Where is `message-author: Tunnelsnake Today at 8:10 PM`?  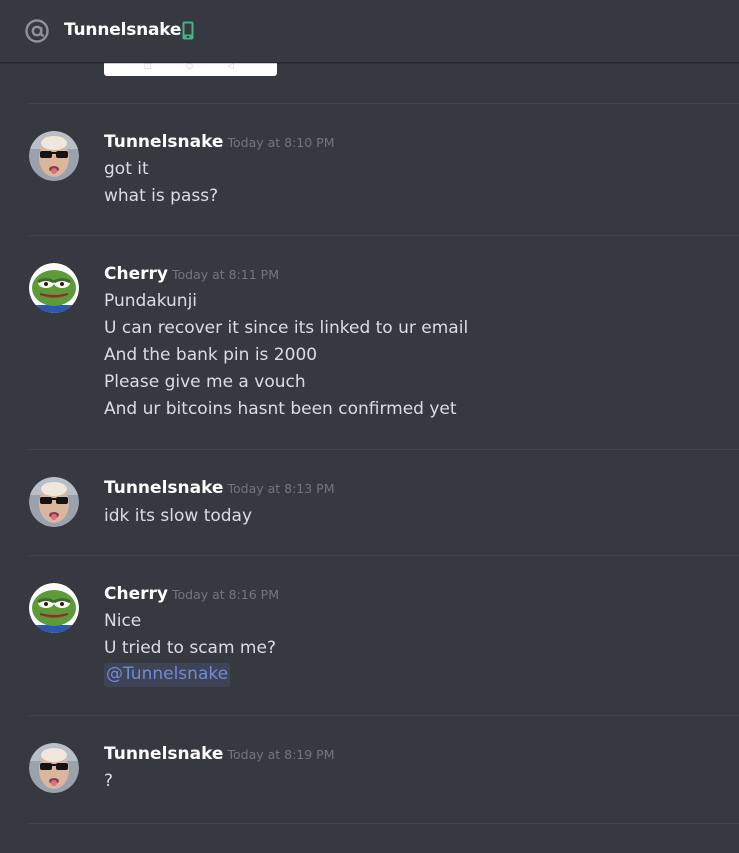 message-author: Tunnelsnake Today at 8:10 PM is located at coordinates (219, 142).